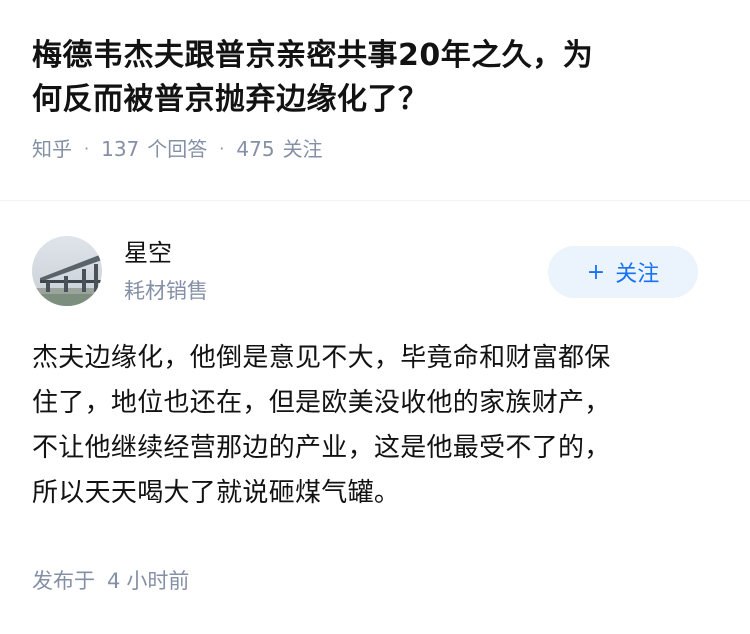 The height and width of the screenshot is (634, 750). I want to click on publish-prefix: 发布于, so click(63, 581).